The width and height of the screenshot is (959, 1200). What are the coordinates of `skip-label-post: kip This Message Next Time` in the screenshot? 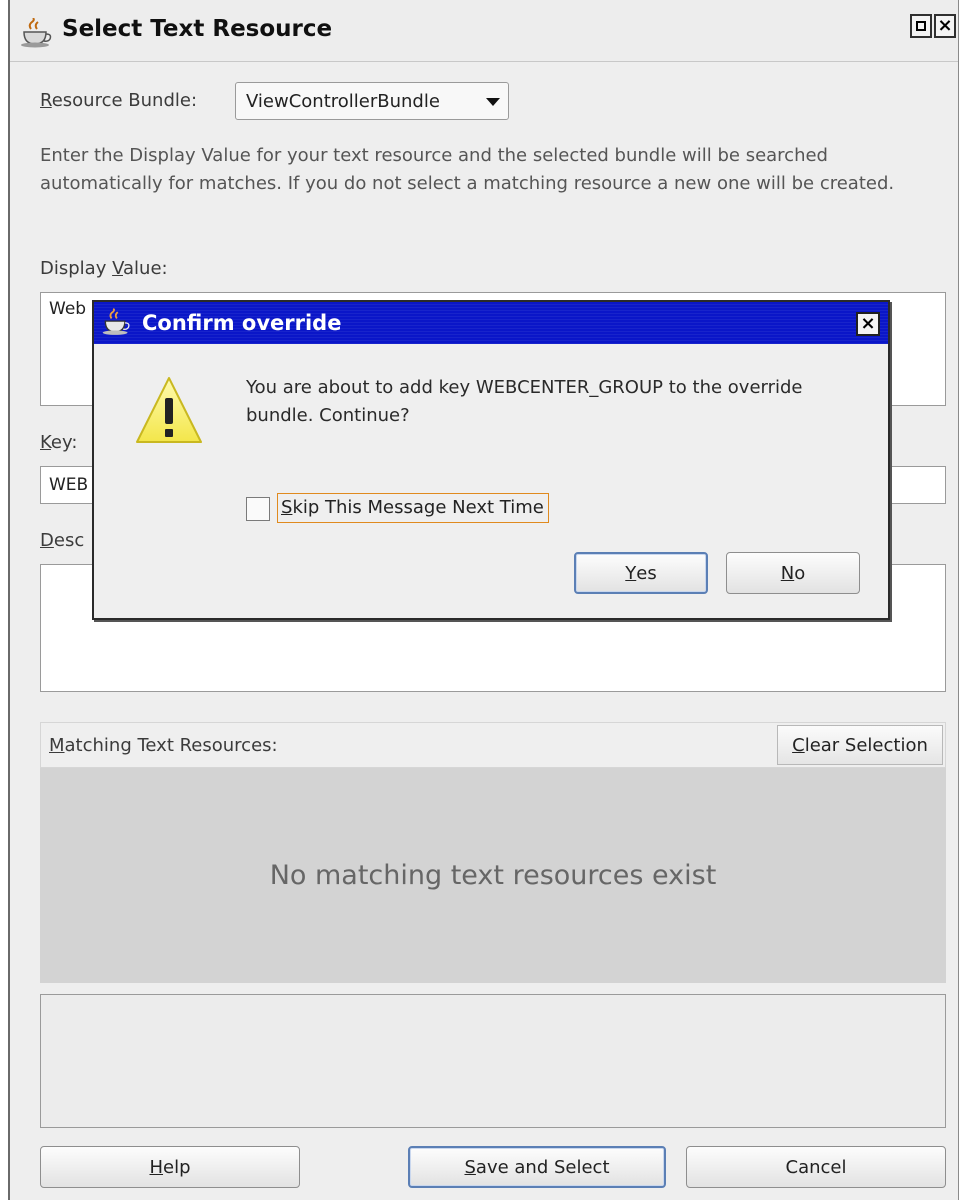 It's located at (418, 507).